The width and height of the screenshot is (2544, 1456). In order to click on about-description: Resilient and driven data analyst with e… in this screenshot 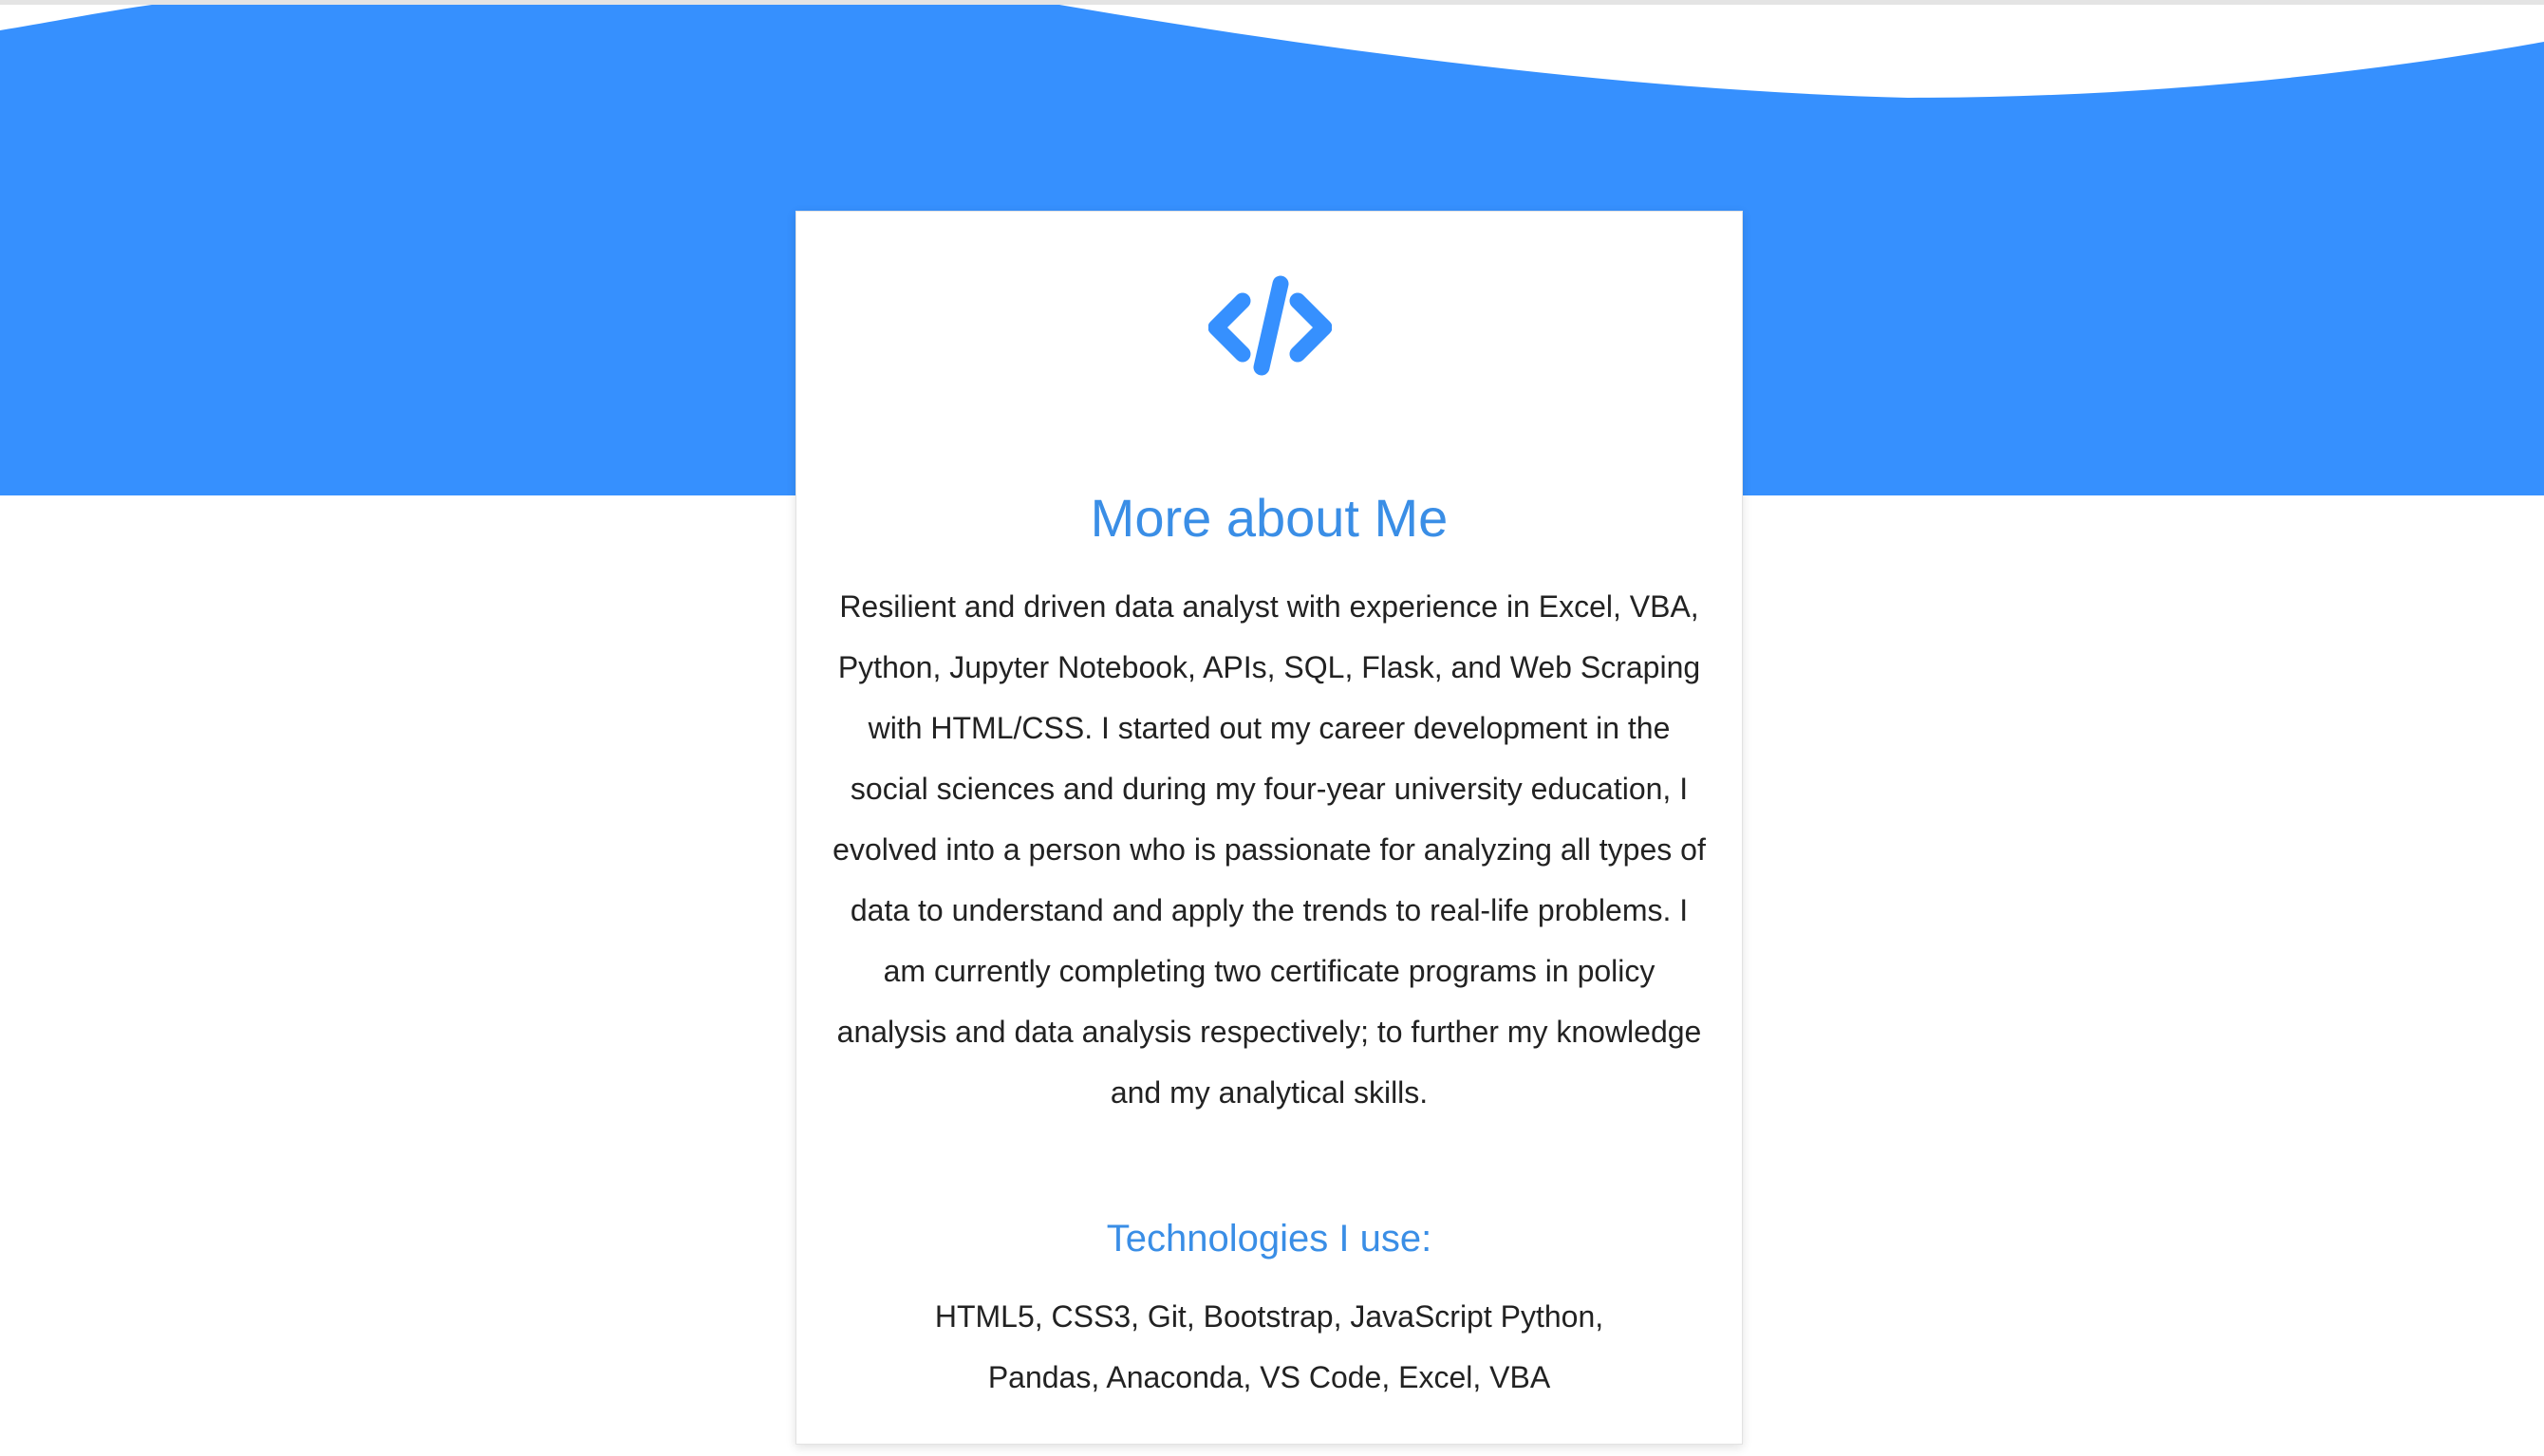, I will do `click(1269, 849)`.